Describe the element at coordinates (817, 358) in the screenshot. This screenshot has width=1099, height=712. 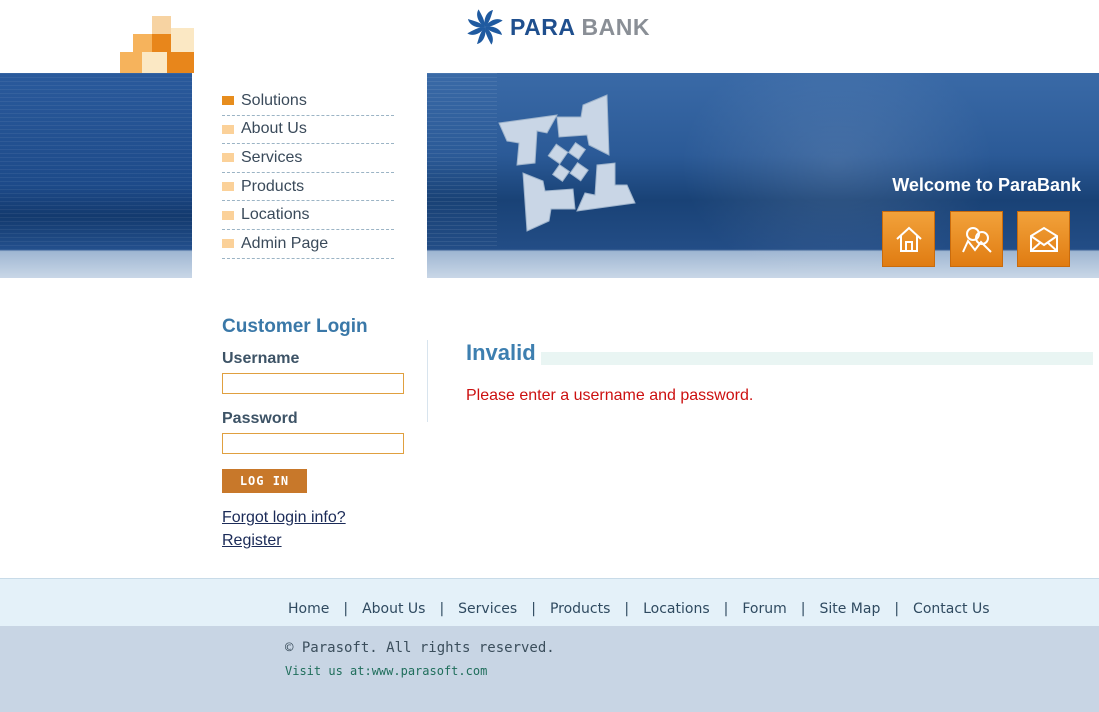
I see `title-underline` at that location.